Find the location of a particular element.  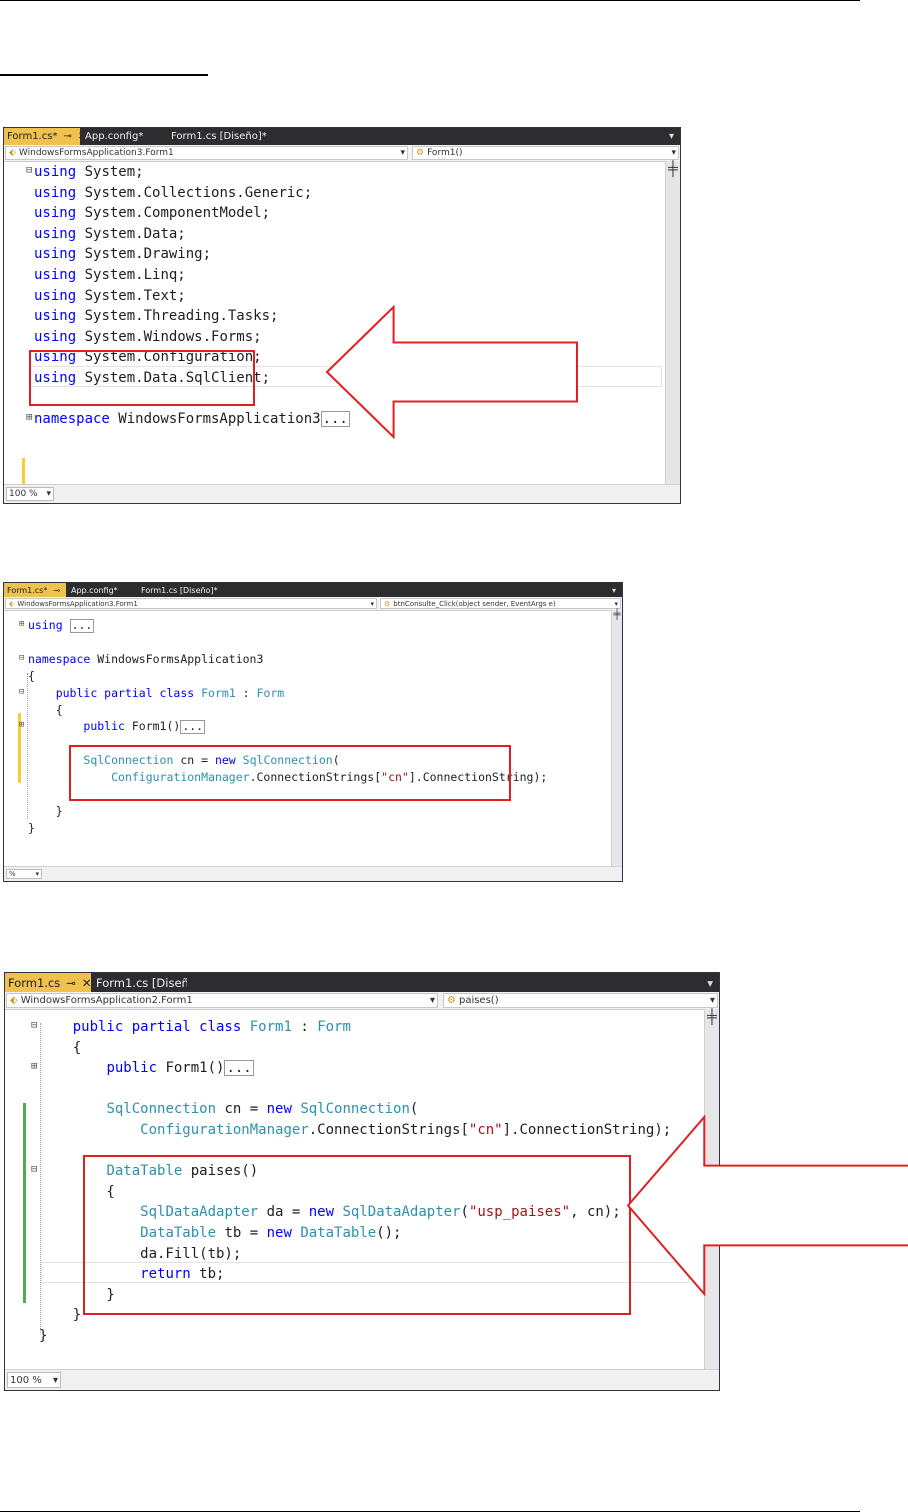

zoom-value: % is located at coordinates (12, 874).